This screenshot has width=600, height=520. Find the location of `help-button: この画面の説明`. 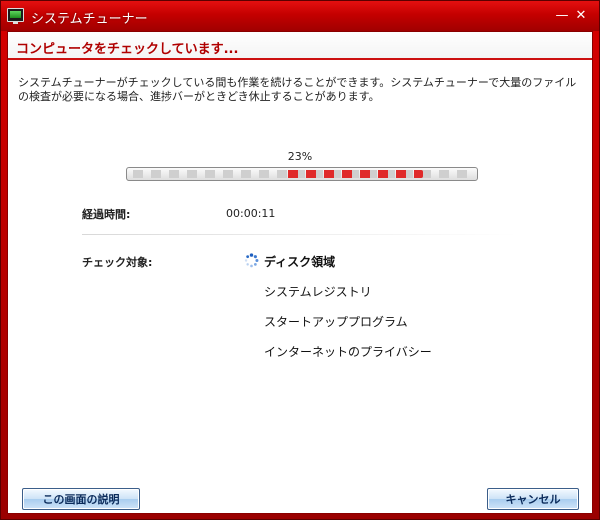

help-button: この画面の説明 is located at coordinates (81, 499).